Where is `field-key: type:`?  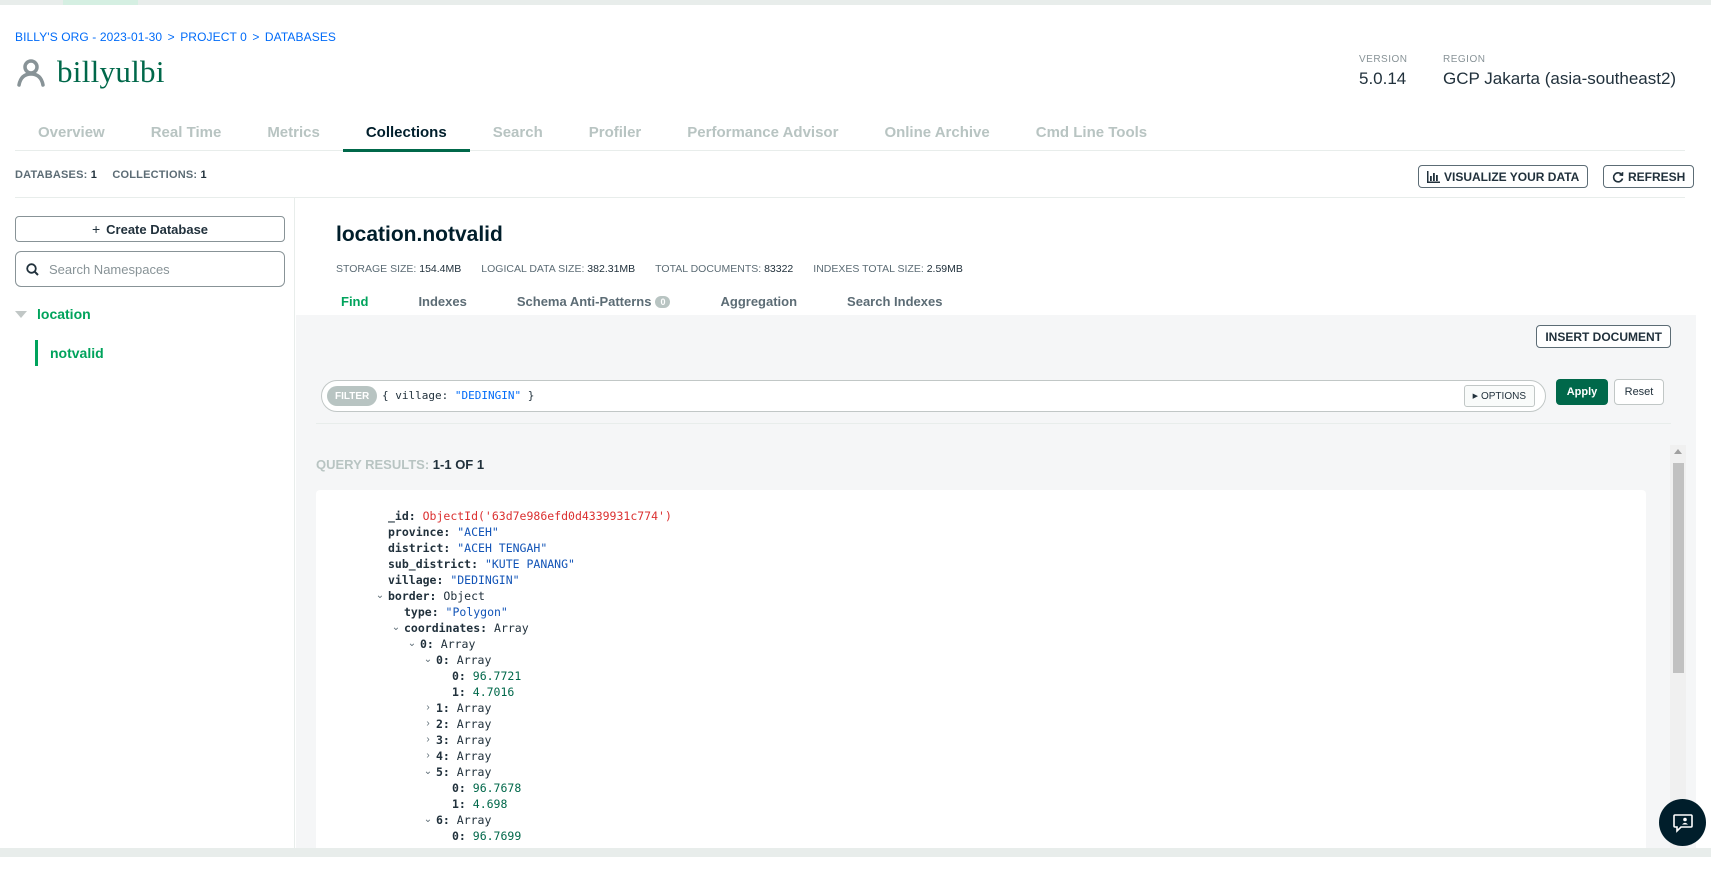
field-key: type: is located at coordinates (425, 612).